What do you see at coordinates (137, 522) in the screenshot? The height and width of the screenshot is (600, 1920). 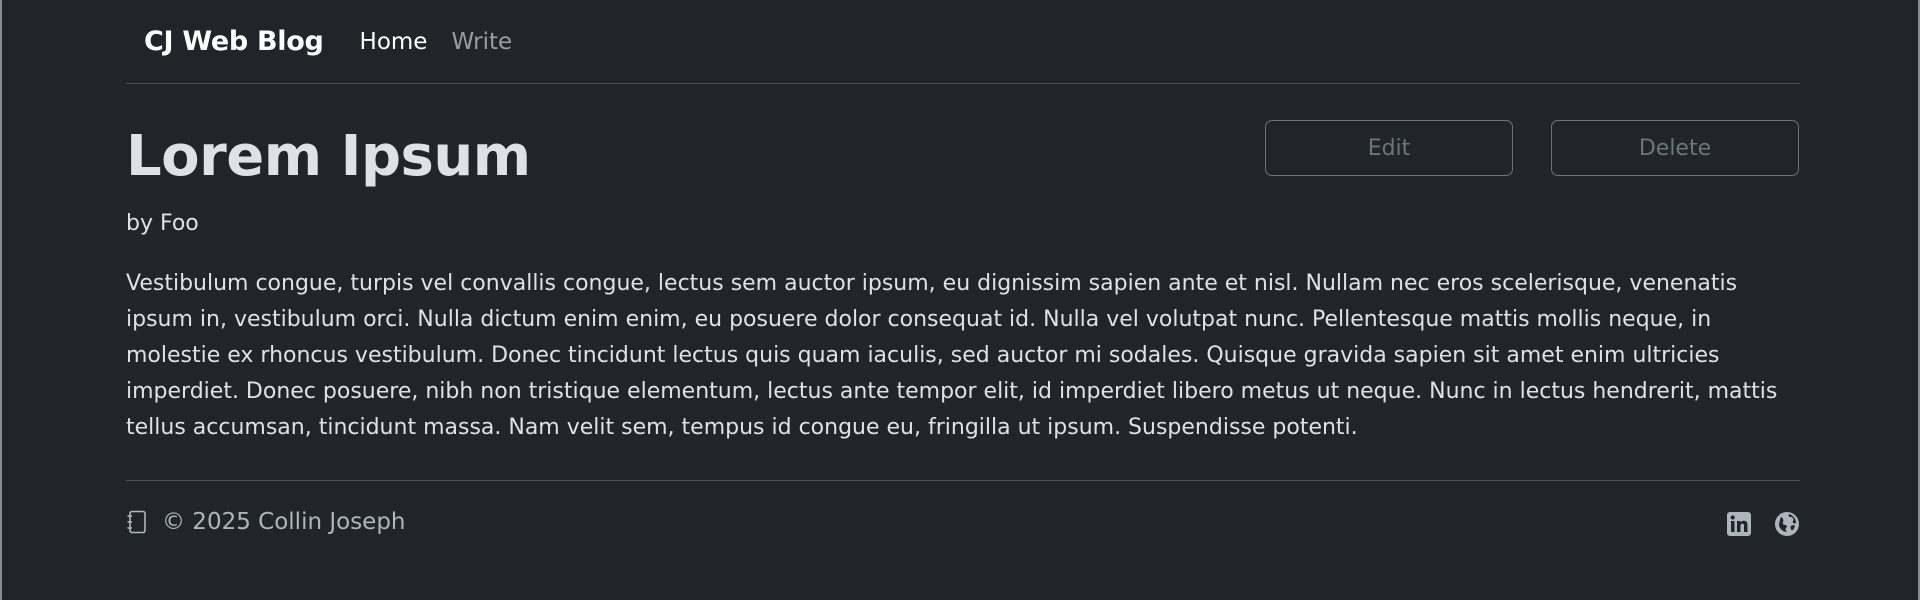 I see `journal-icon` at bounding box center [137, 522].